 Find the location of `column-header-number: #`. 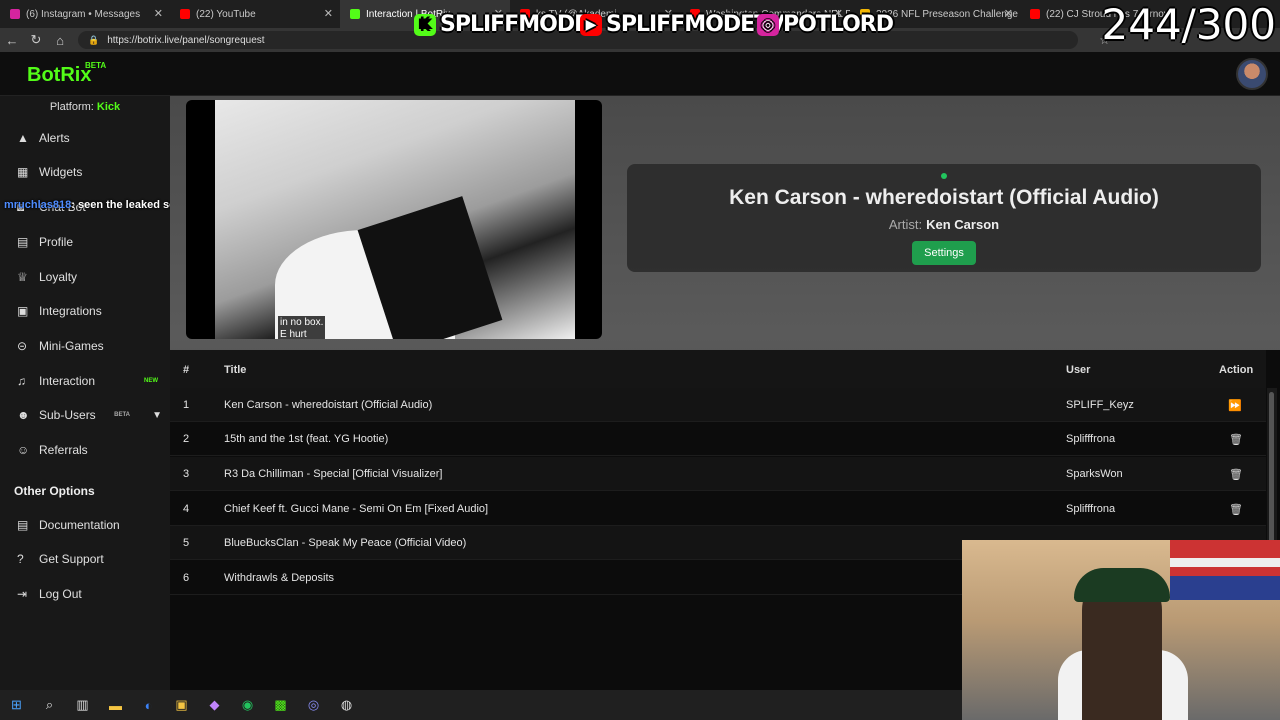

column-header-number: # is located at coordinates (186, 370).